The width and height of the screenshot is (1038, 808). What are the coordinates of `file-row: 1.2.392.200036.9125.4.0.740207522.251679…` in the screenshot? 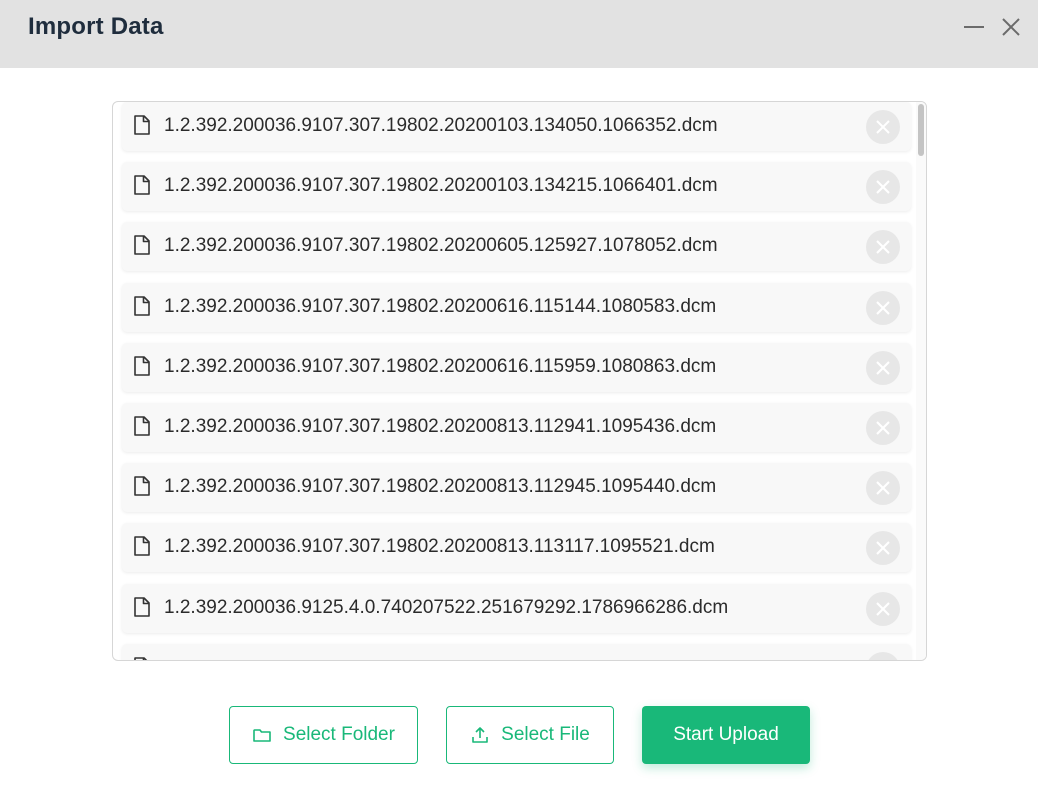 It's located at (516, 608).